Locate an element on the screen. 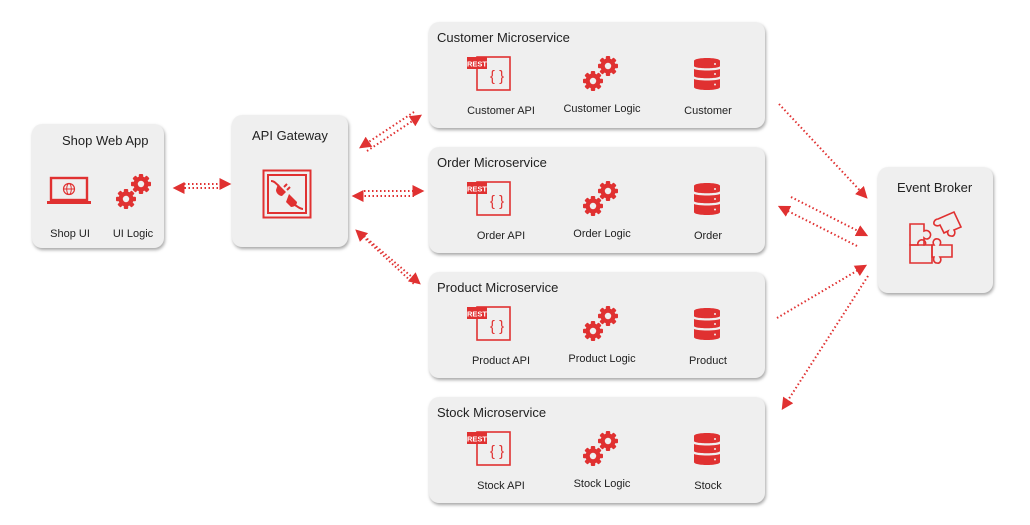  stock-logic-label: Stock Logic is located at coordinates (602, 484).